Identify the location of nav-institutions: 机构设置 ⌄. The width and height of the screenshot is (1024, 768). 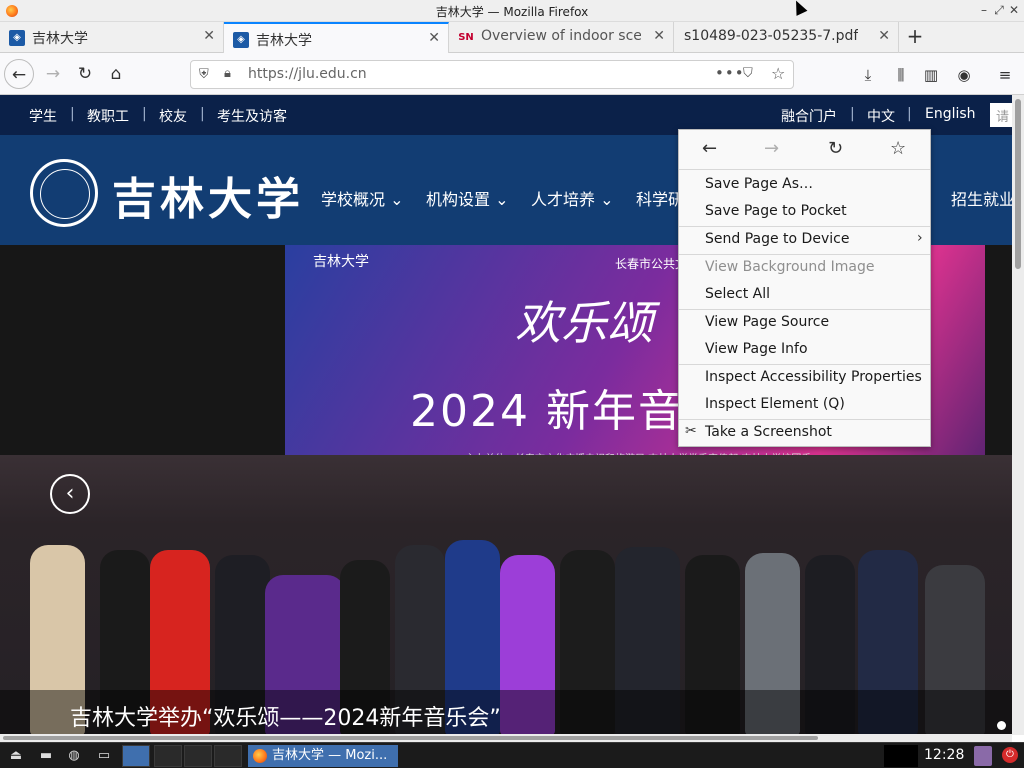
(467, 198).